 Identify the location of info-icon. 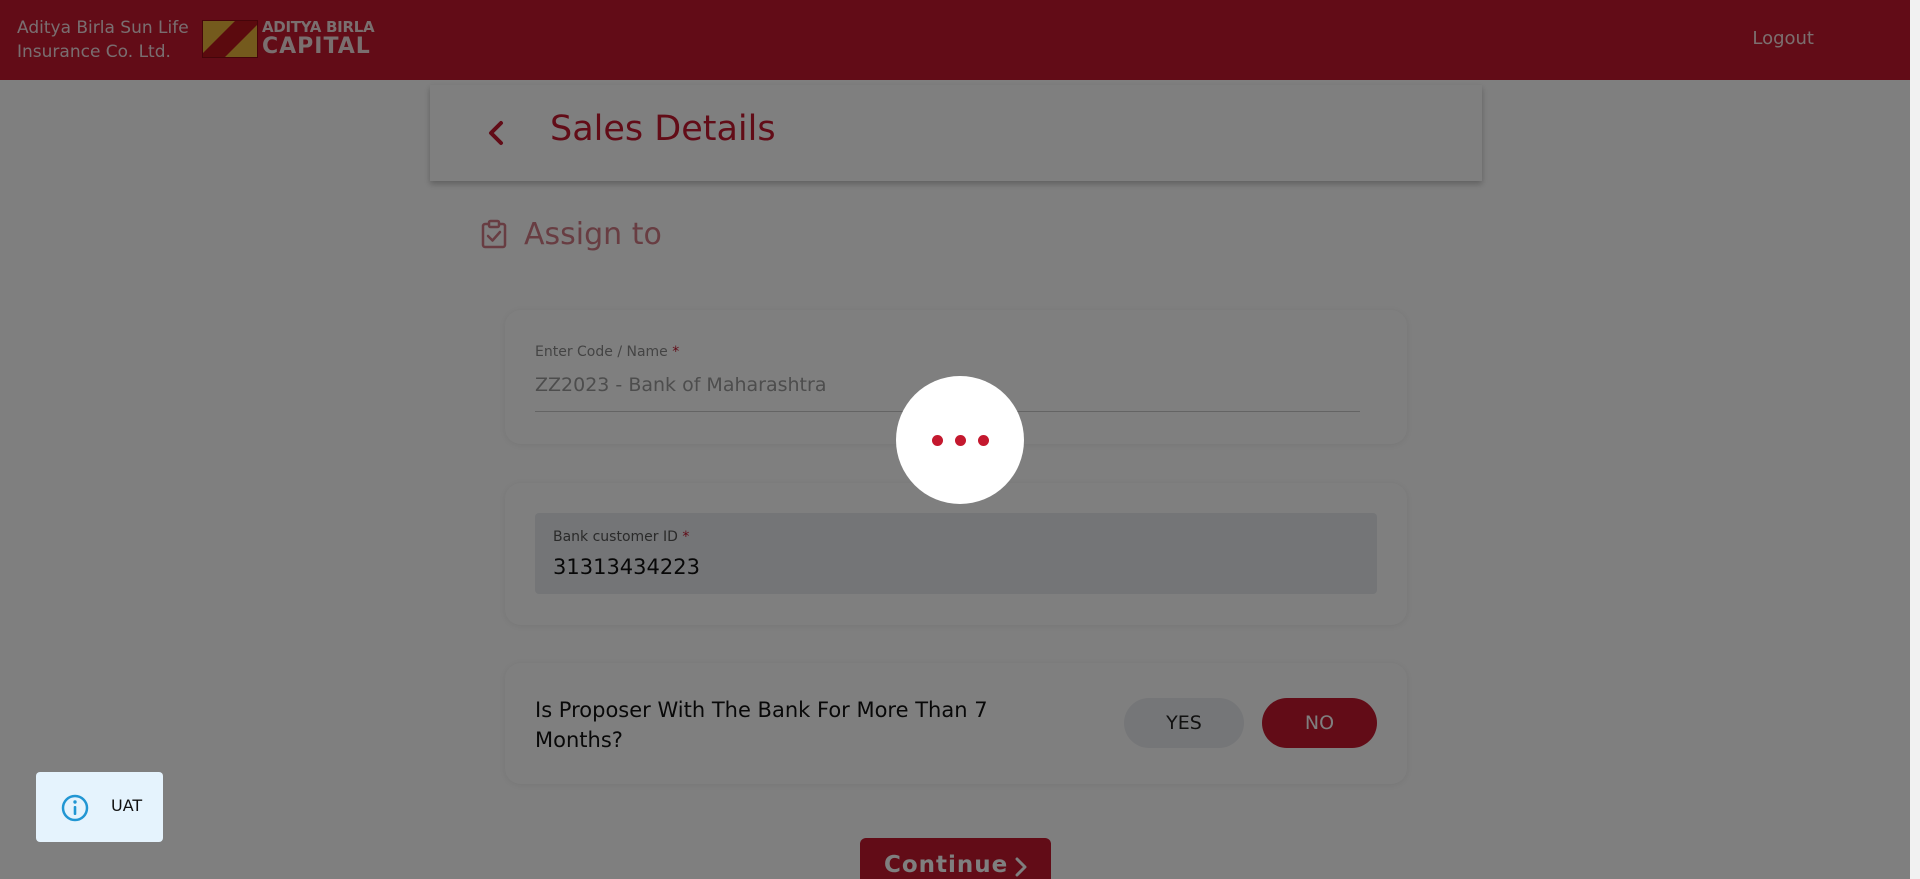
(75, 808).